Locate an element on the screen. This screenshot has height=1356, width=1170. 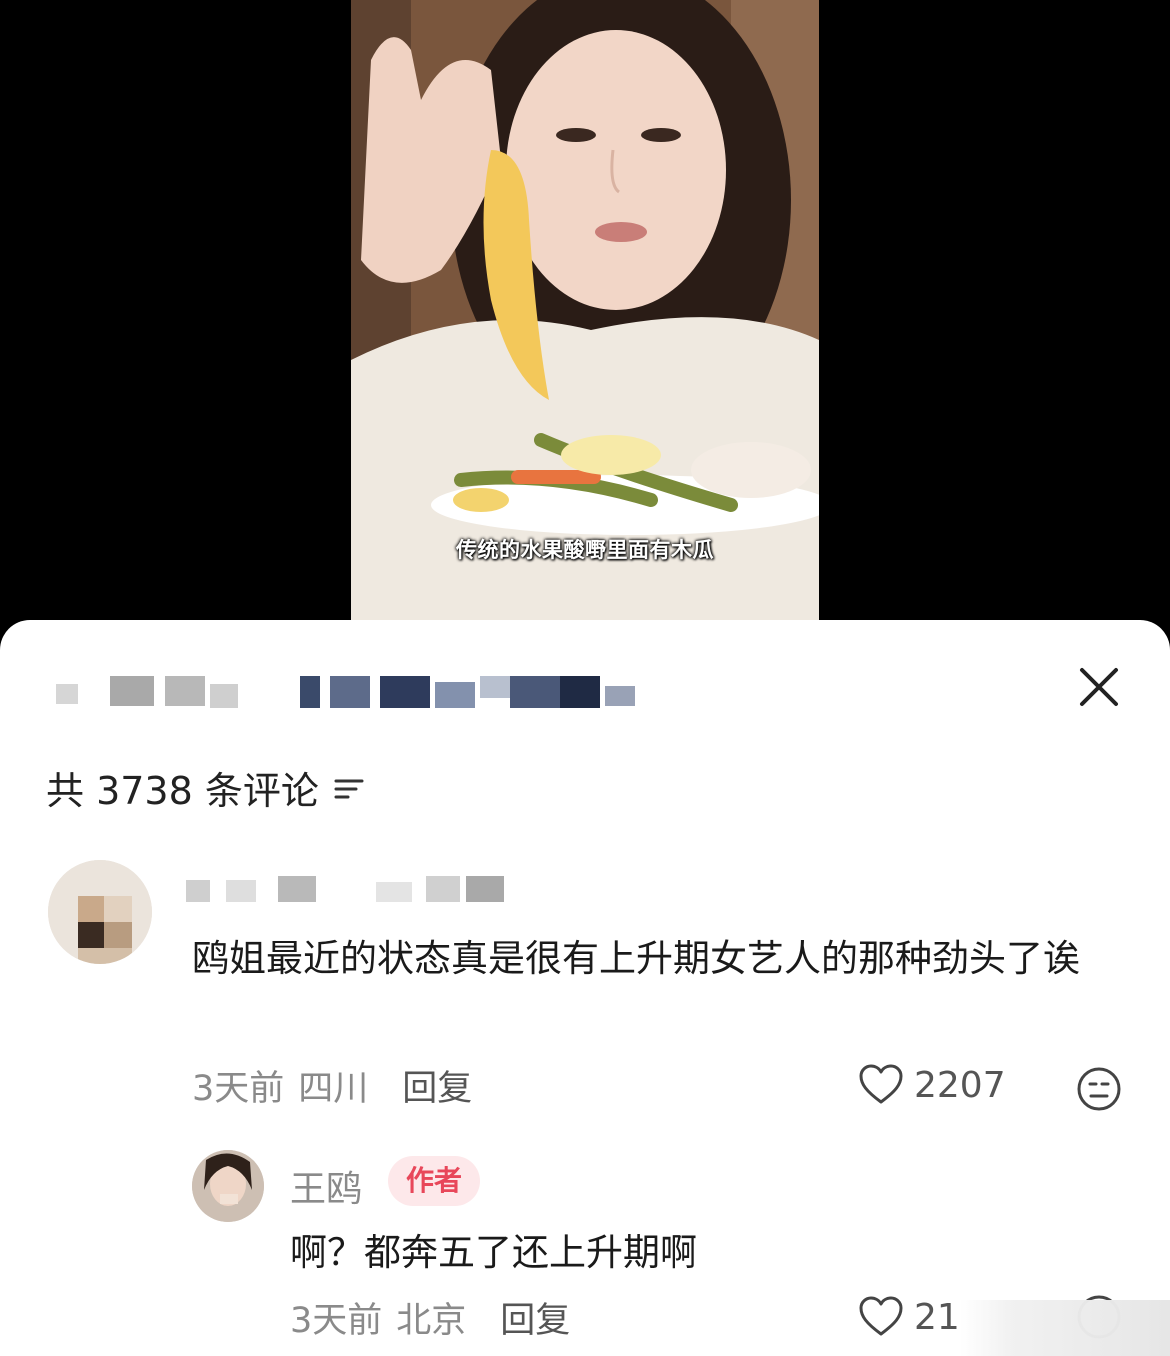
sort-icon is located at coordinates (349, 788).